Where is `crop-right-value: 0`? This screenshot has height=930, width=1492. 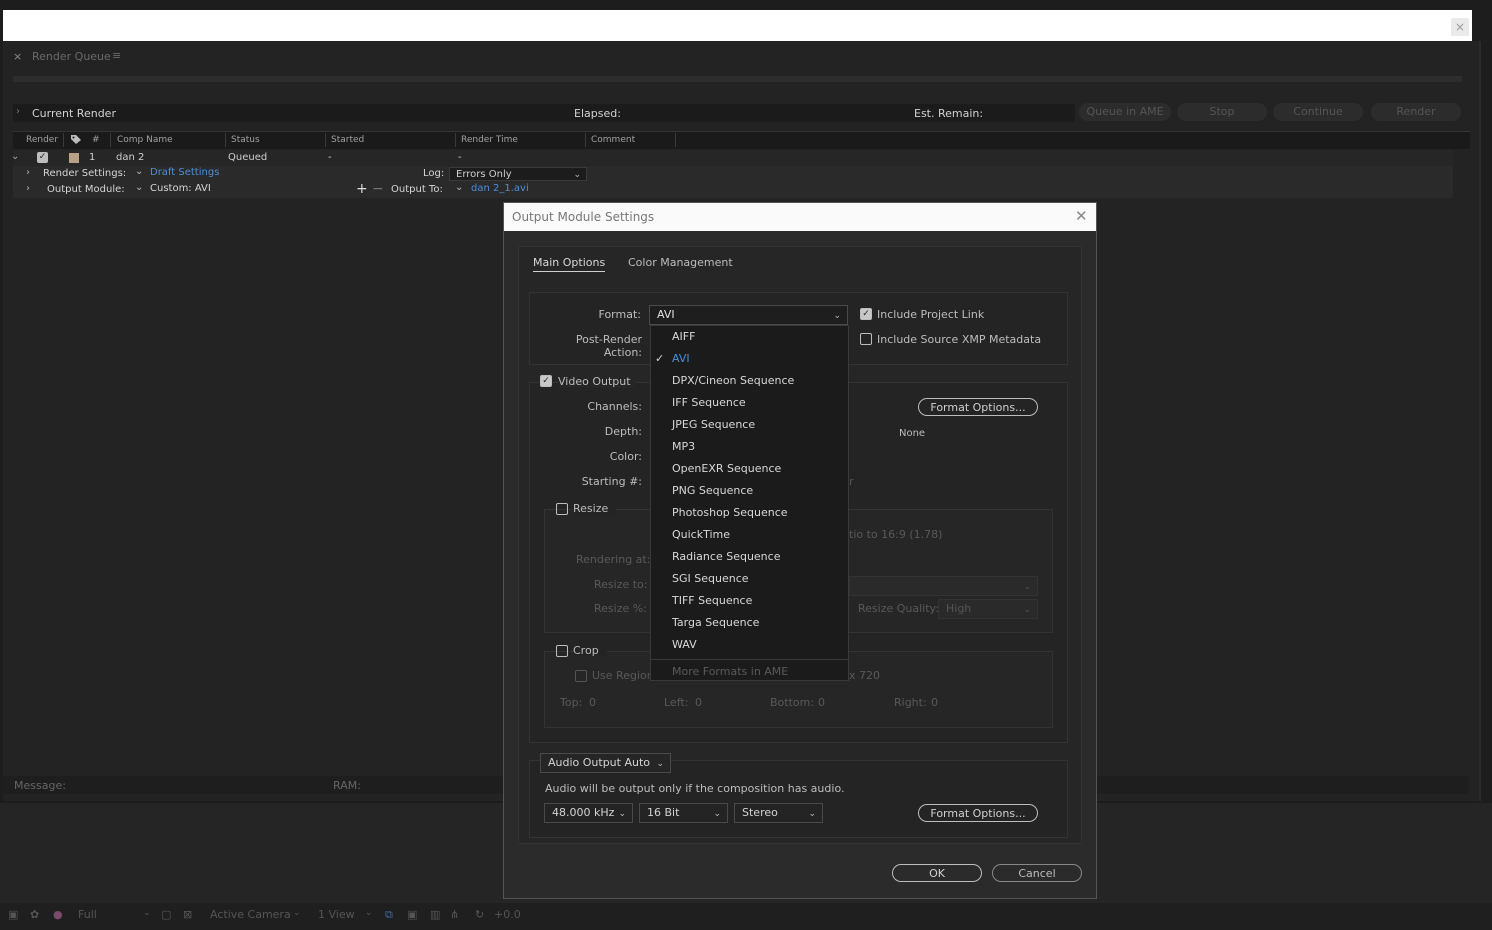 crop-right-value: 0 is located at coordinates (934, 702).